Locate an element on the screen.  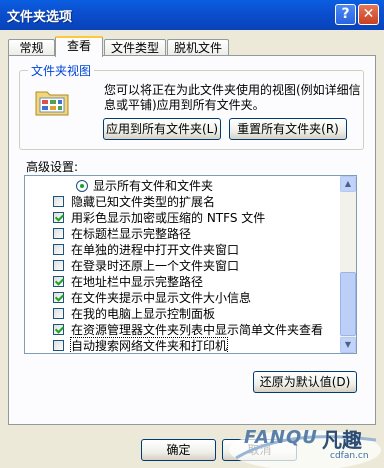
list-item-label: 在单独的进程中打开文件夹窗口 is located at coordinates (155, 250).